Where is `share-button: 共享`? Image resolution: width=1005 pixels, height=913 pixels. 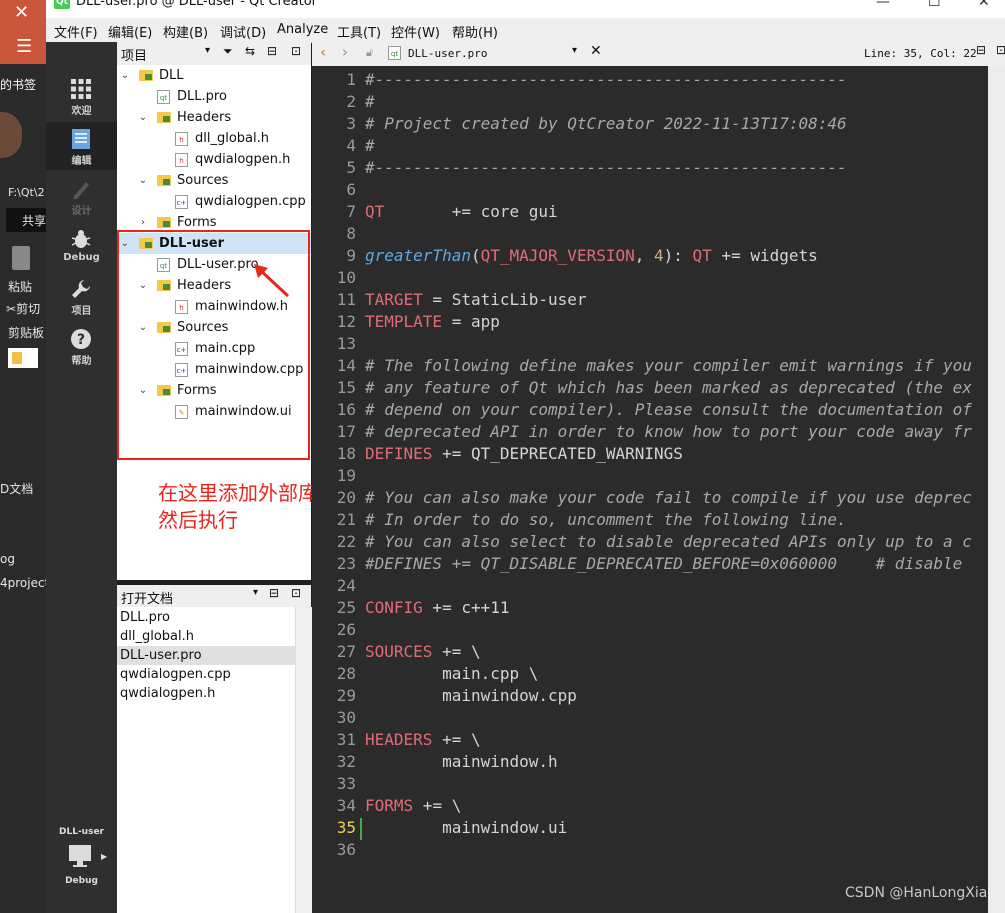
share-button: 共享 is located at coordinates (26, 220).